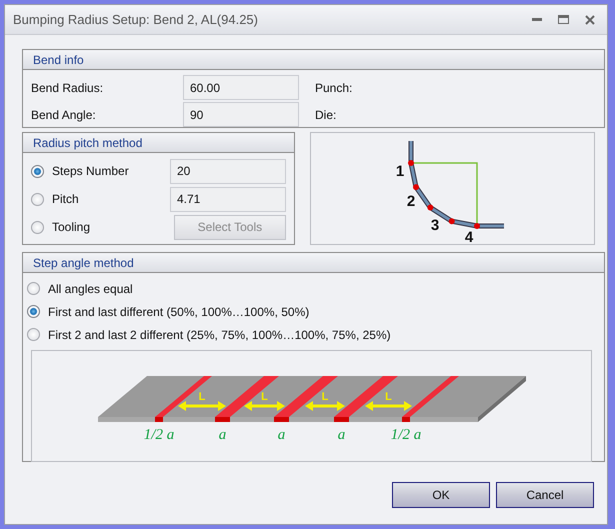  What do you see at coordinates (91, 171) in the screenshot?
I see `option-label: Steps Number` at bounding box center [91, 171].